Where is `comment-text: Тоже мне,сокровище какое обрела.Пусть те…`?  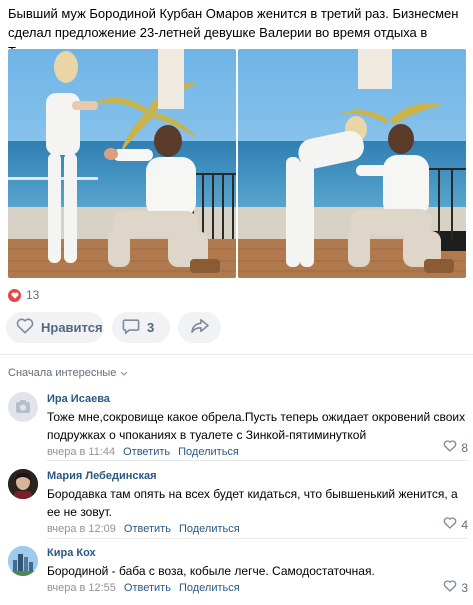 comment-text: Тоже мне,сокровище какое обрела.Пусть те… is located at coordinates (256, 426).